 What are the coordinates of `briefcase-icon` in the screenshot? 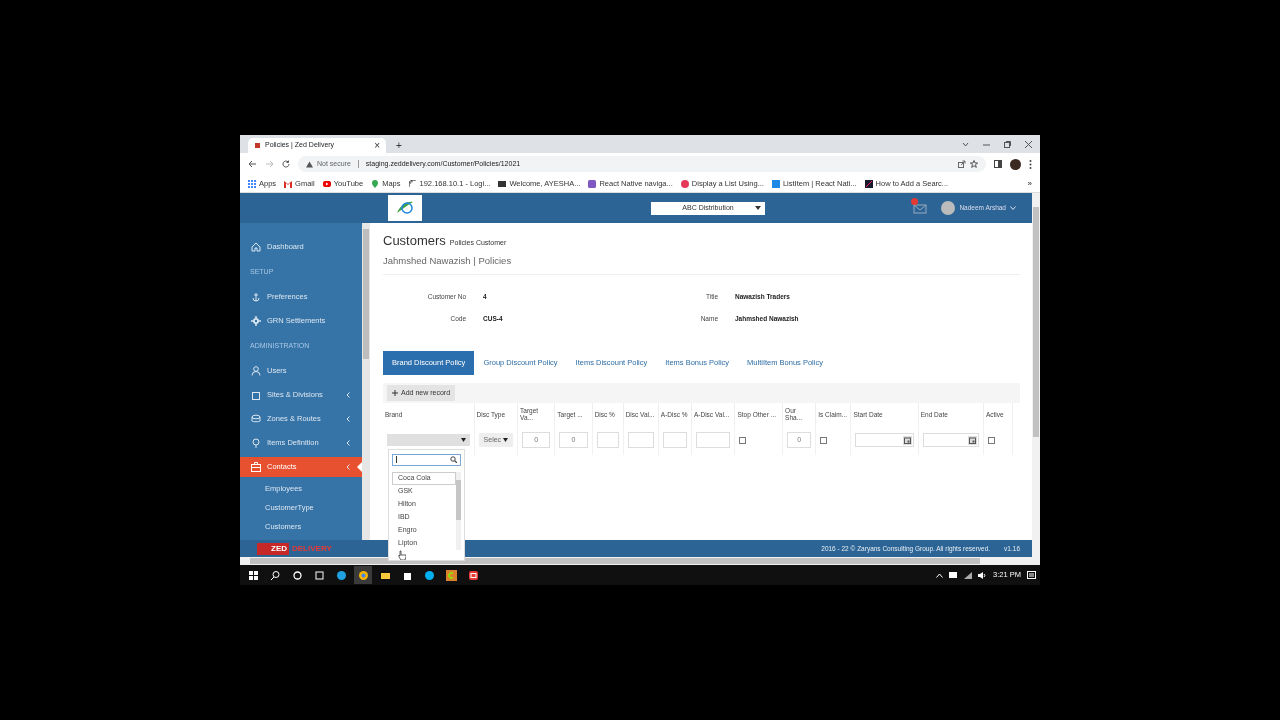 It's located at (256, 467).